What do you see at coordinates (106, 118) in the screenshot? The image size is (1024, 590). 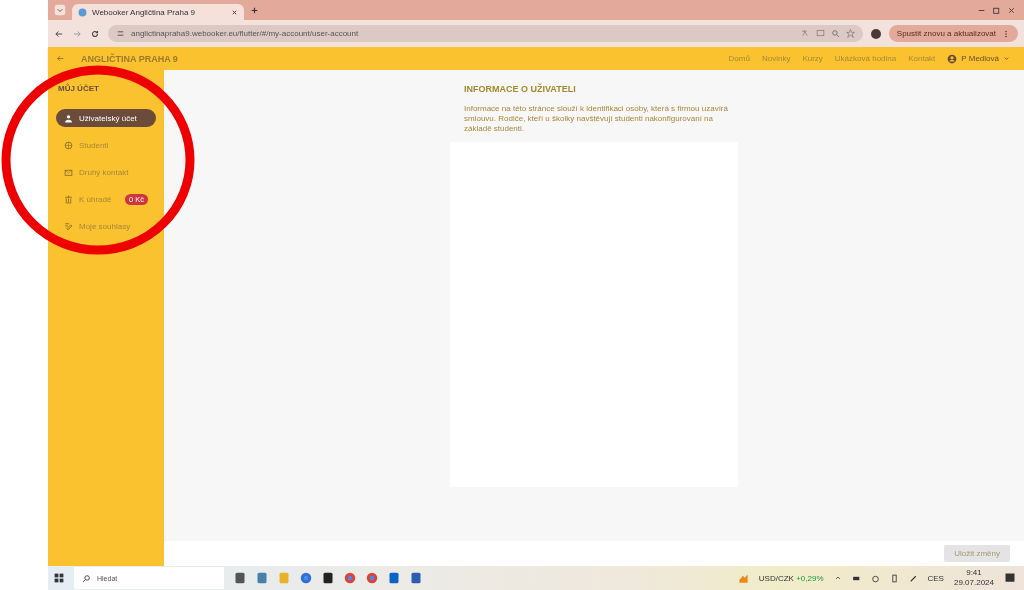 I see `sidebar-item: Uživatelský účet` at bounding box center [106, 118].